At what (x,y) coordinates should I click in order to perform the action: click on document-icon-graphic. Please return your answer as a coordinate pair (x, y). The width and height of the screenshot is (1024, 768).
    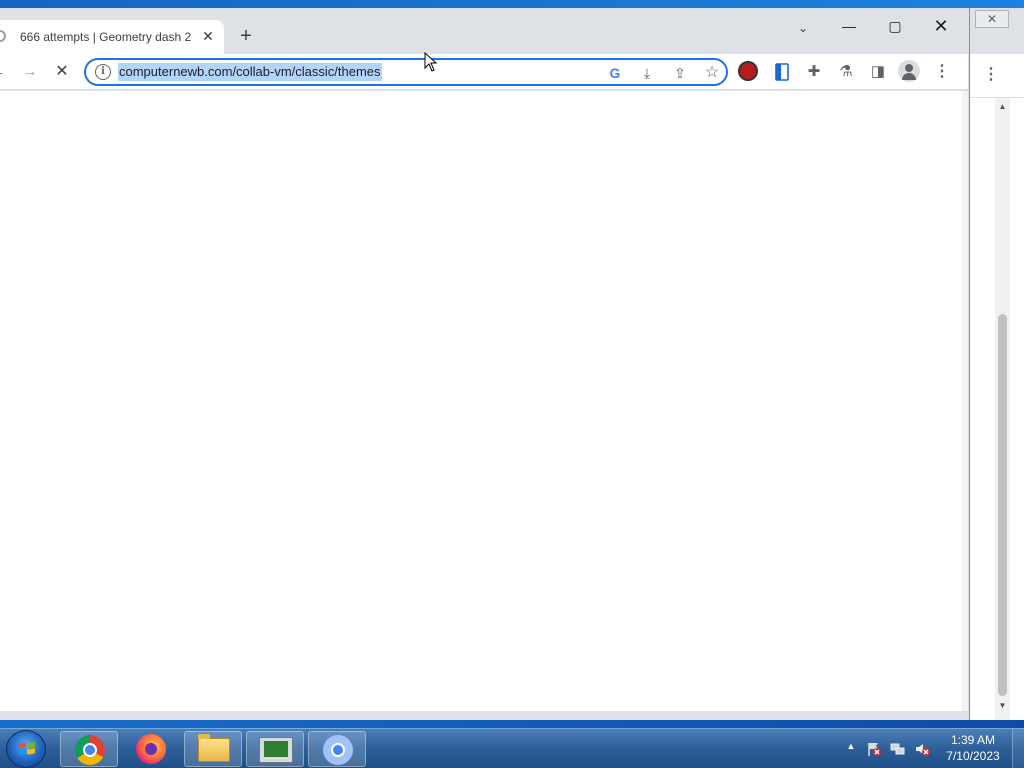
    Looking at the image, I should click on (782, 72).